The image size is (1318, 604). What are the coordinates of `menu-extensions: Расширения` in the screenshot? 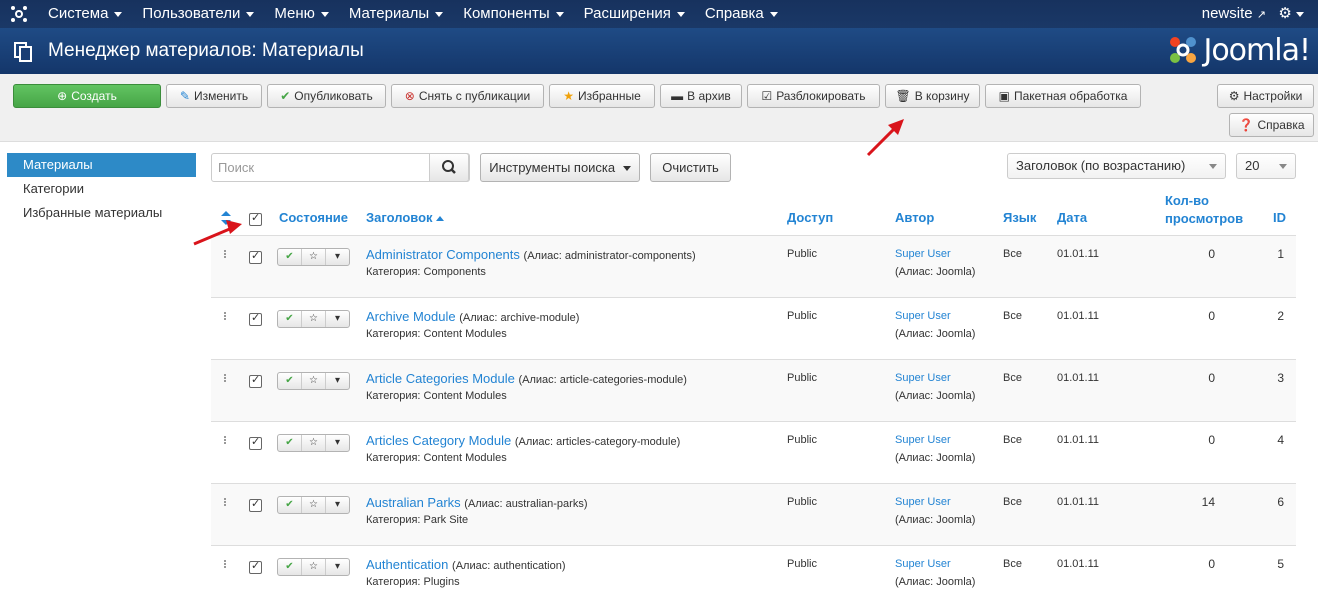 It's located at (634, 14).